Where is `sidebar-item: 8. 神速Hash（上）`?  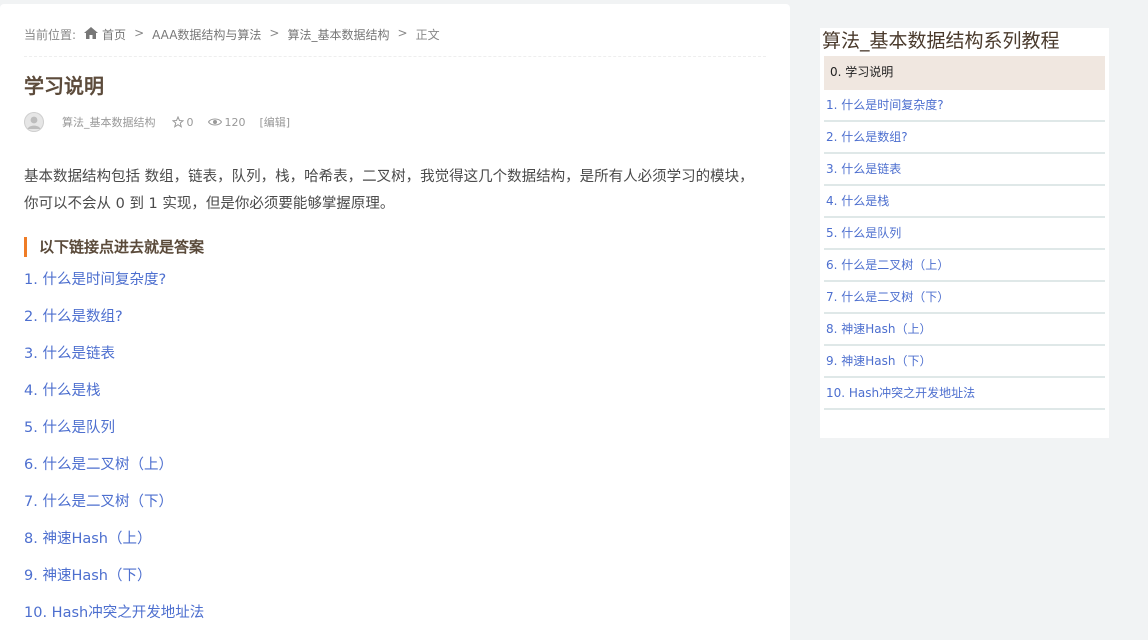 sidebar-item: 8. 神速Hash（上） is located at coordinates (964, 330).